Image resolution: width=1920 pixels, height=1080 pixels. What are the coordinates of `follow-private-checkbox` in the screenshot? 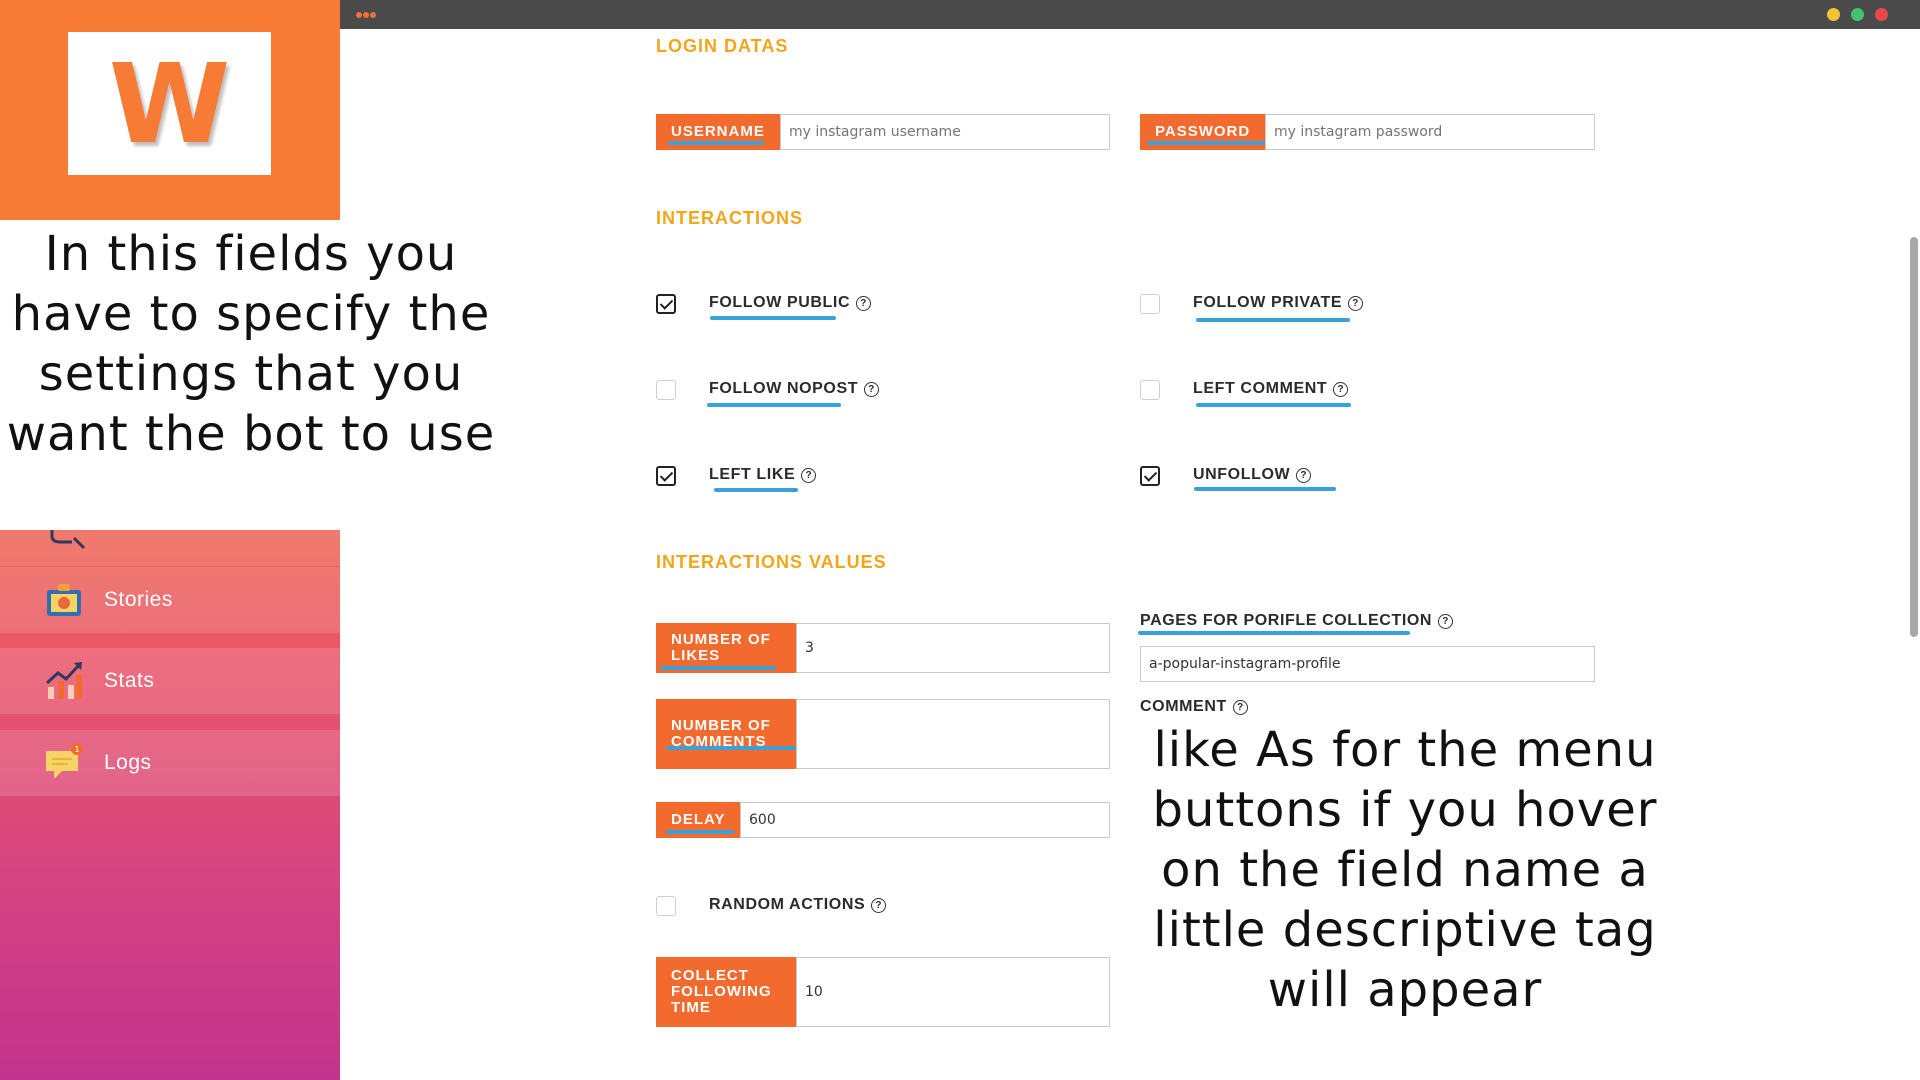 It's located at (1150, 304).